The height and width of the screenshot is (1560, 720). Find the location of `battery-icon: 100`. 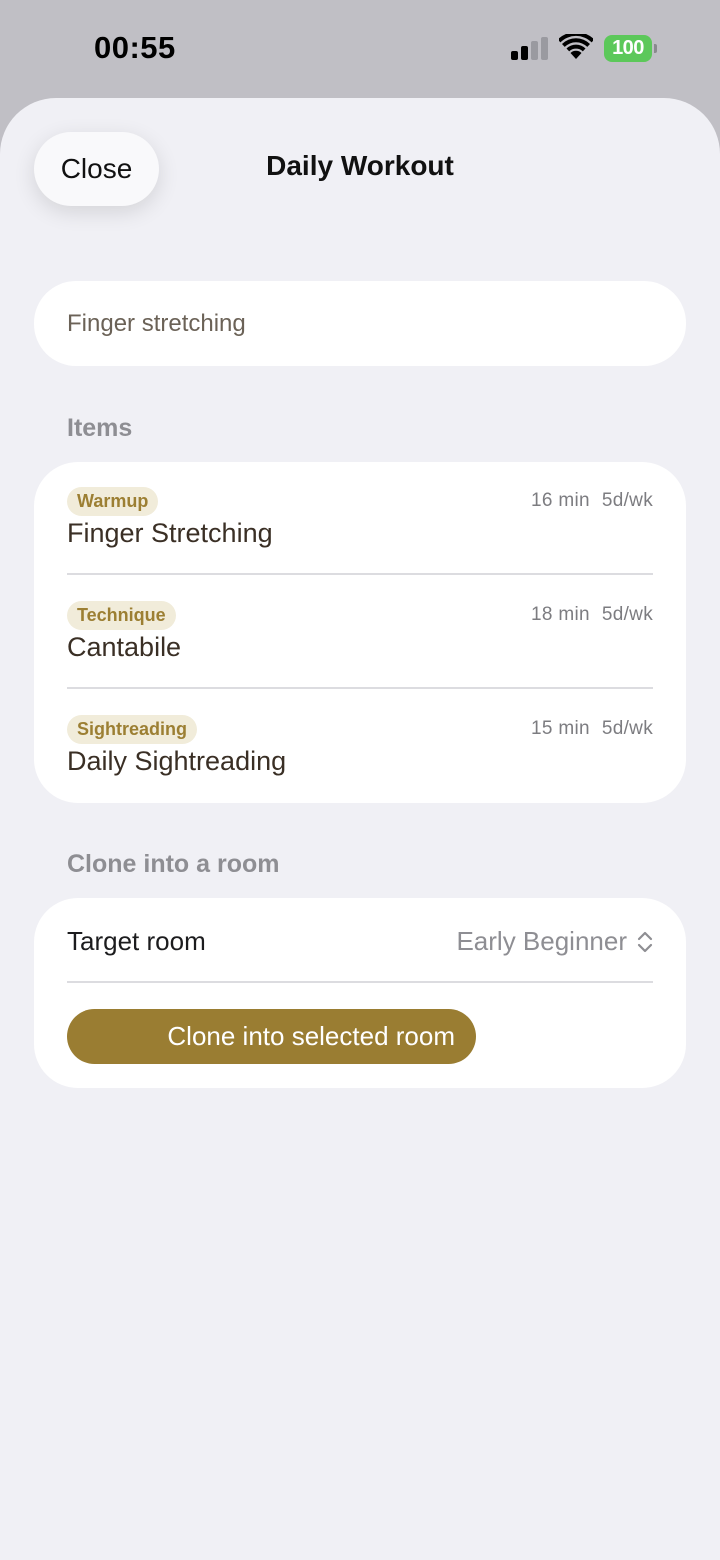

battery-icon: 100 is located at coordinates (630, 48).